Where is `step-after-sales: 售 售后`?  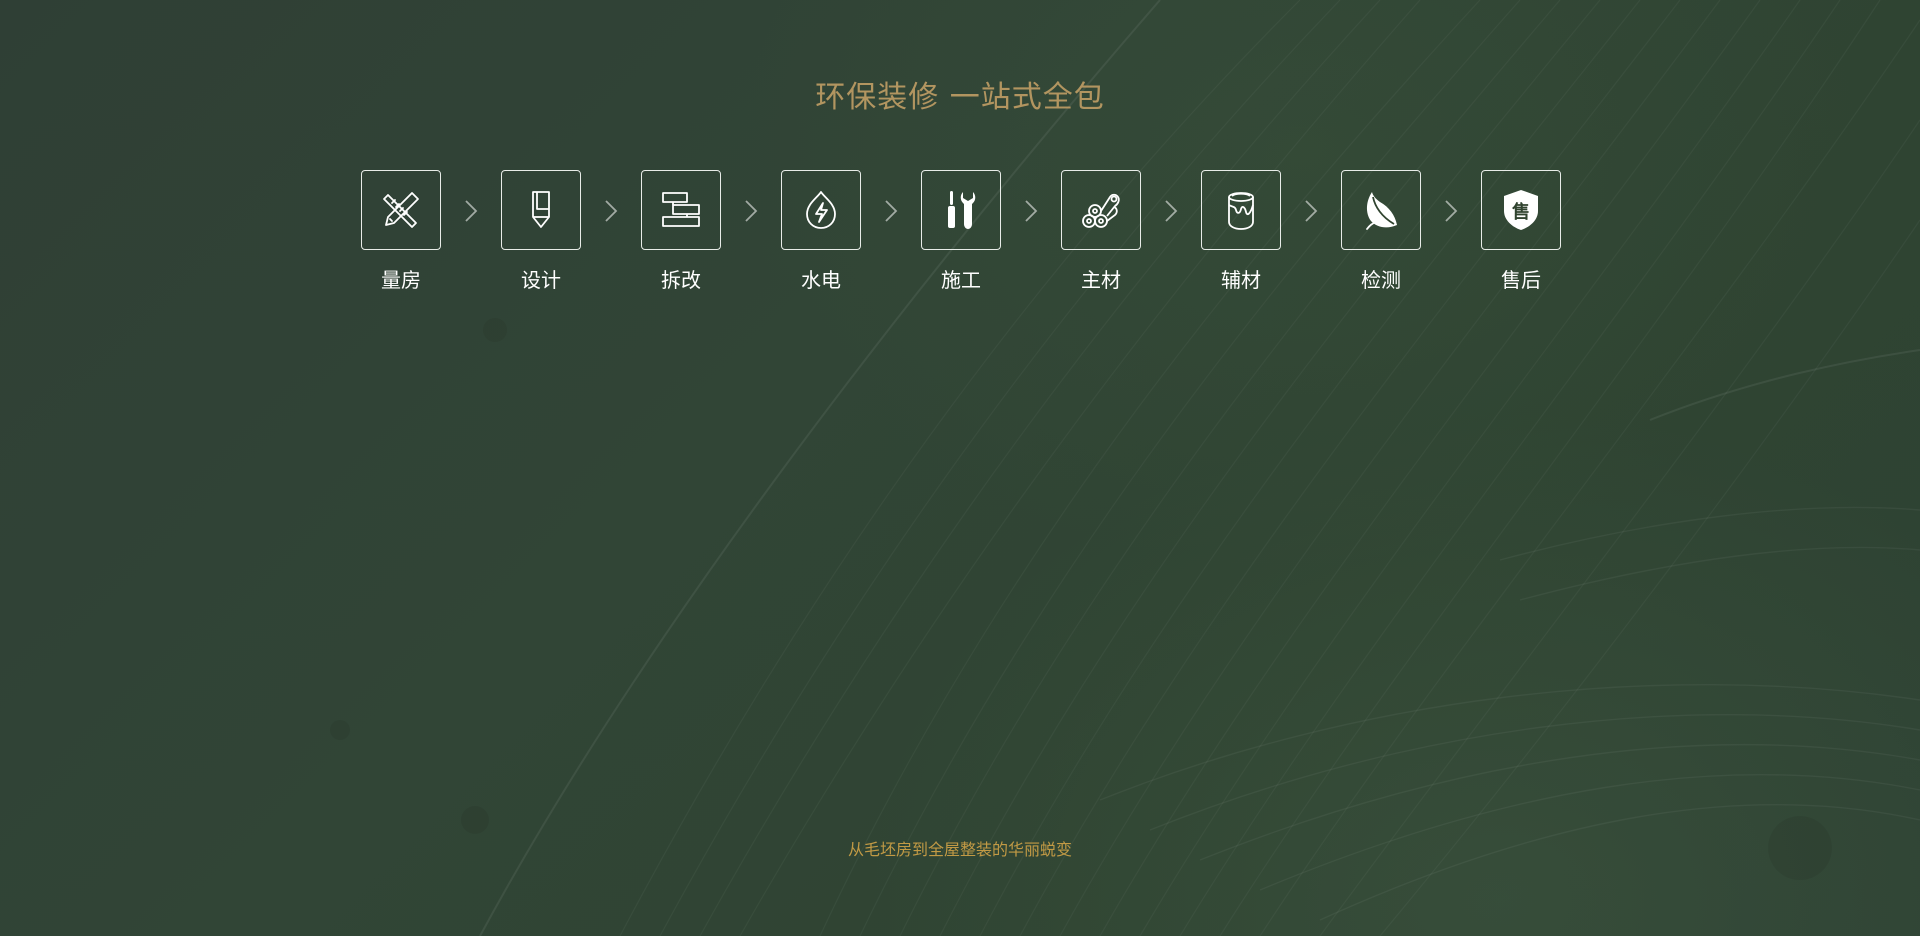 step-after-sales: 售 售后 is located at coordinates (1521, 231).